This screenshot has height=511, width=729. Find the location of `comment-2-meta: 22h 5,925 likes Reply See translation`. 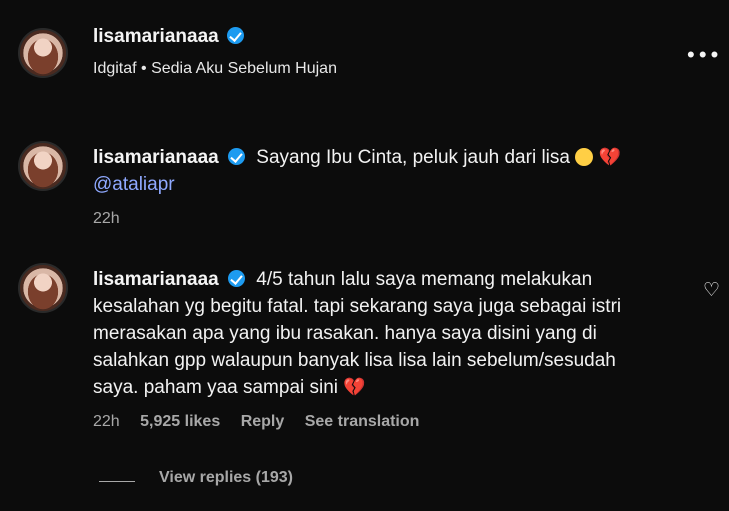

comment-2-meta: 22h 5,925 likes Reply See translation is located at coordinates (393, 422).